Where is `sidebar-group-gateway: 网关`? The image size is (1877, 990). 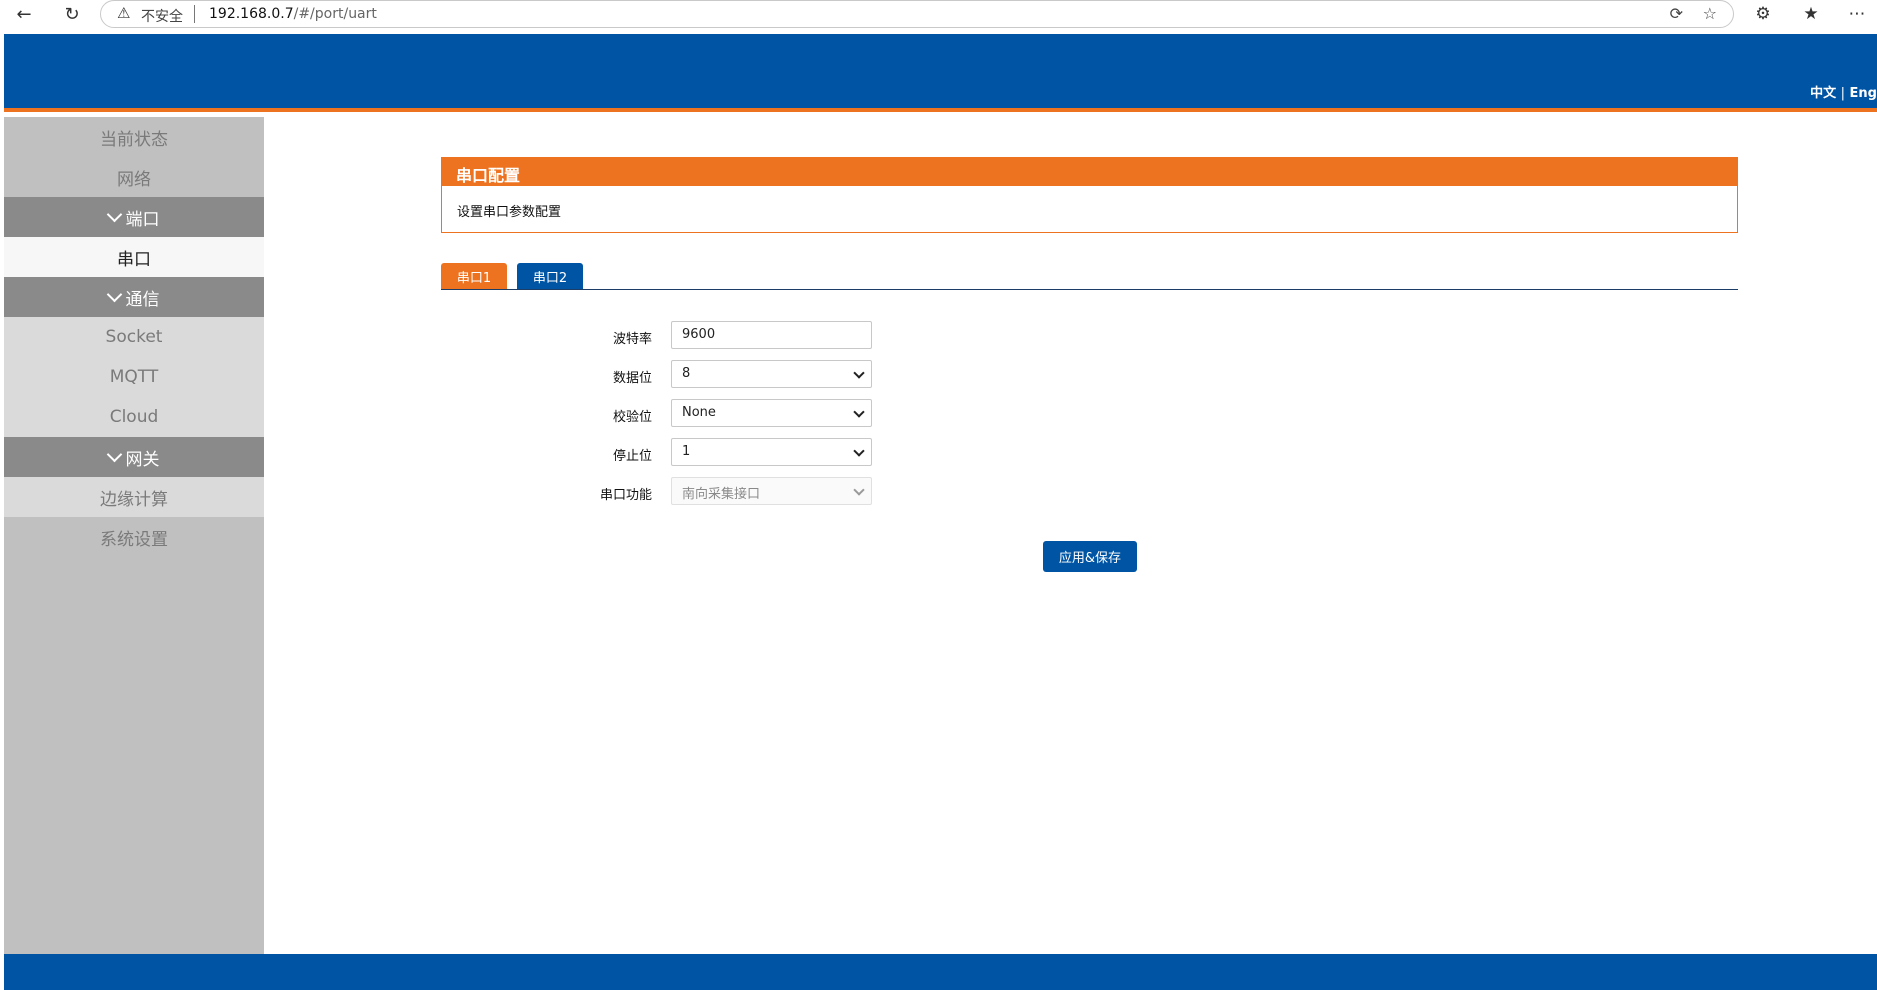 sidebar-group-gateway: 网关 is located at coordinates (134, 457).